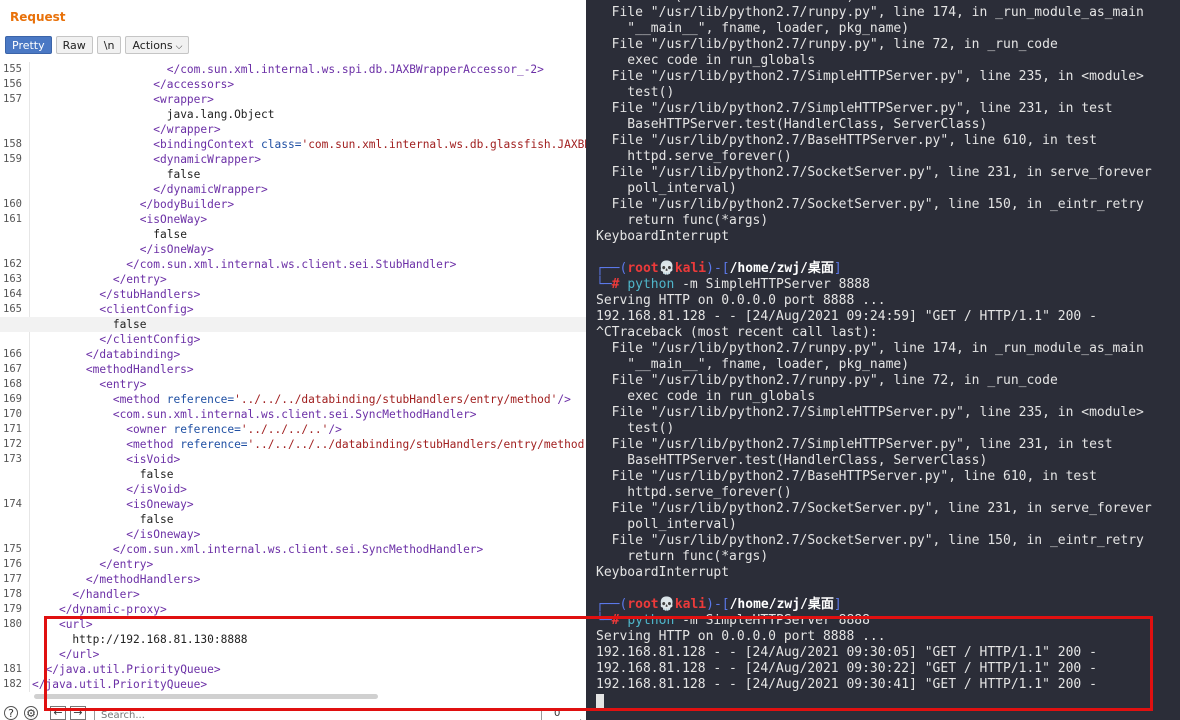 The image size is (1180, 720). Describe the element at coordinates (293, 219) in the screenshot. I see `code-line: 161 <isOneWay>` at that location.